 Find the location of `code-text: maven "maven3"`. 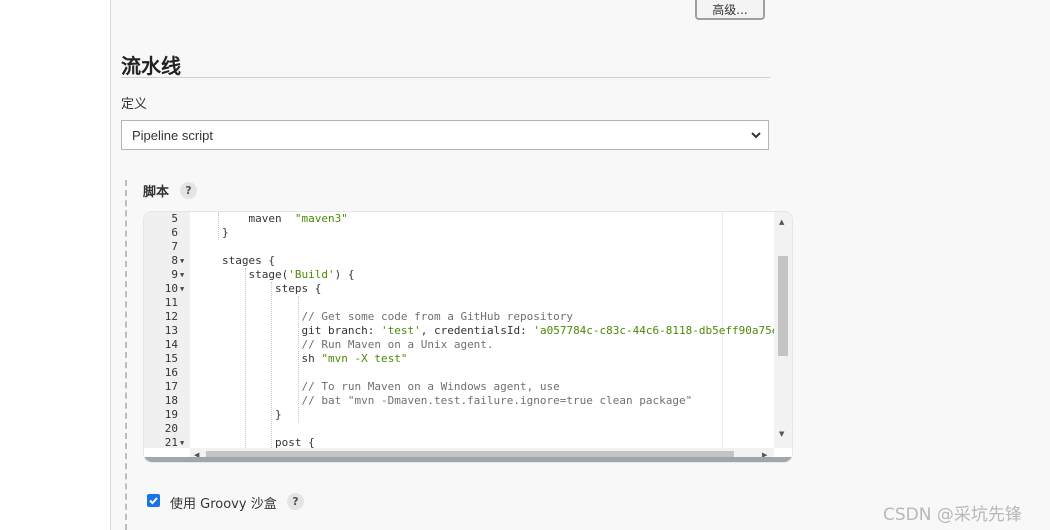

code-text: maven "maven3" is located at coordinates (298, 218).